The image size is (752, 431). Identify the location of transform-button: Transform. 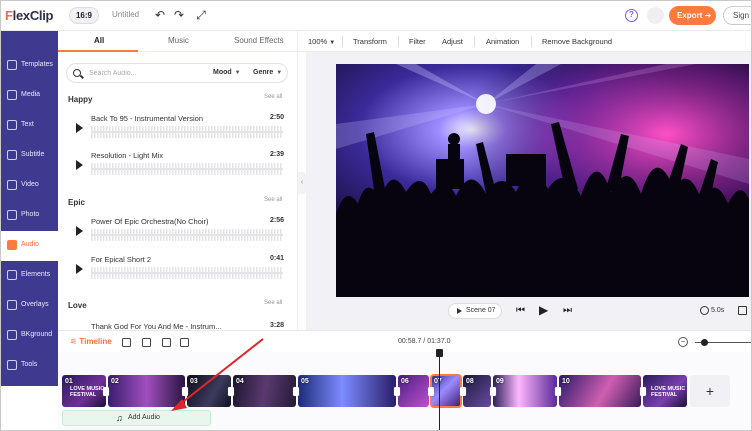
(370, 41).